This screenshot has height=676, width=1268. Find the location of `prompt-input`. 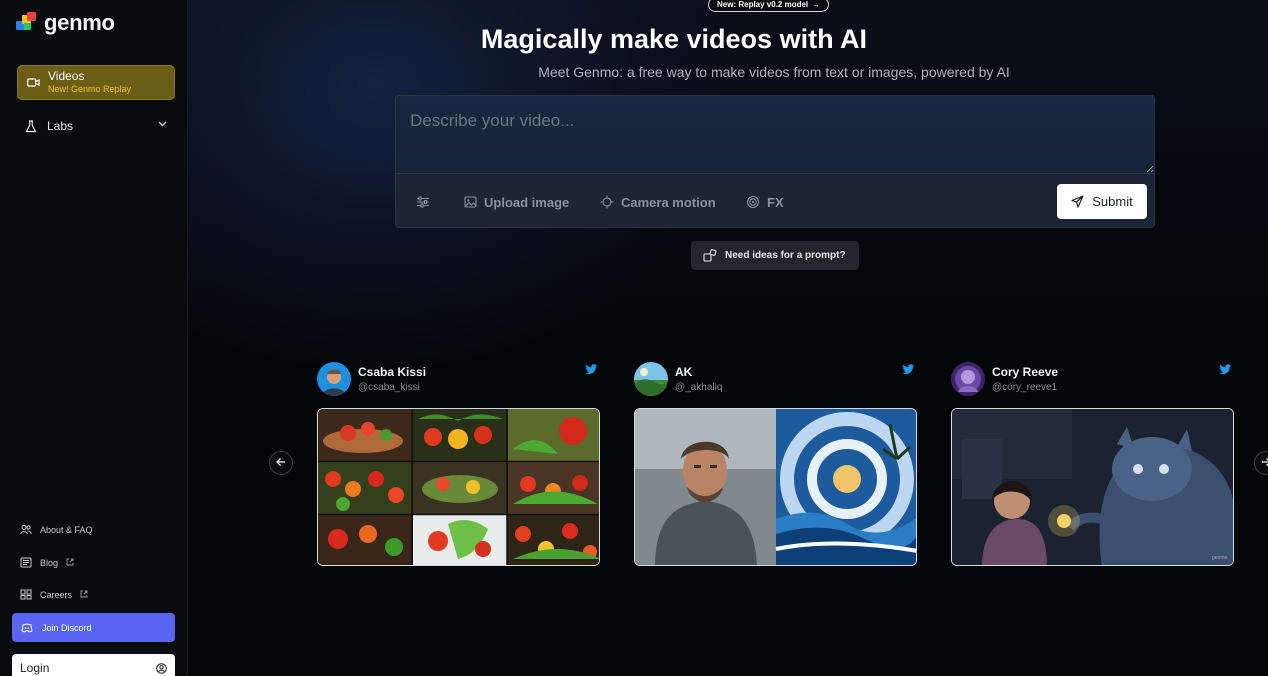

prompt-input is located at coordinates (775, 135).